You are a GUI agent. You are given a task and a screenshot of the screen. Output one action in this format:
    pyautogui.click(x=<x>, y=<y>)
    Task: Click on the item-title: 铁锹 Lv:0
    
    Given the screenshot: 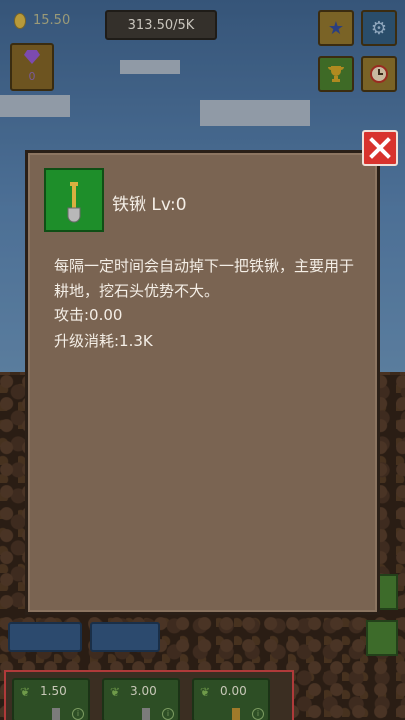 What is the action you would take?
    pyautogui.click(x=149, y=205)
    